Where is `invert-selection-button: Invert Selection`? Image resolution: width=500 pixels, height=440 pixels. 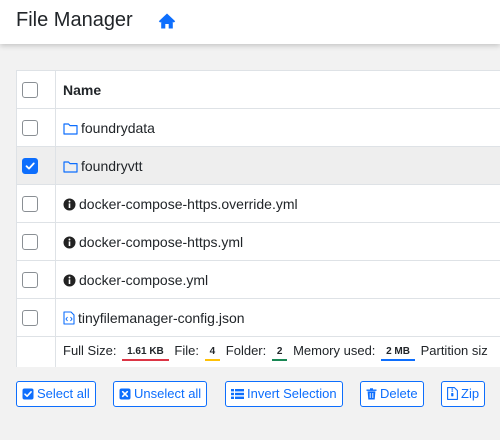 invert-selection-button: Invert Selection is located at coordinates (284, 394).